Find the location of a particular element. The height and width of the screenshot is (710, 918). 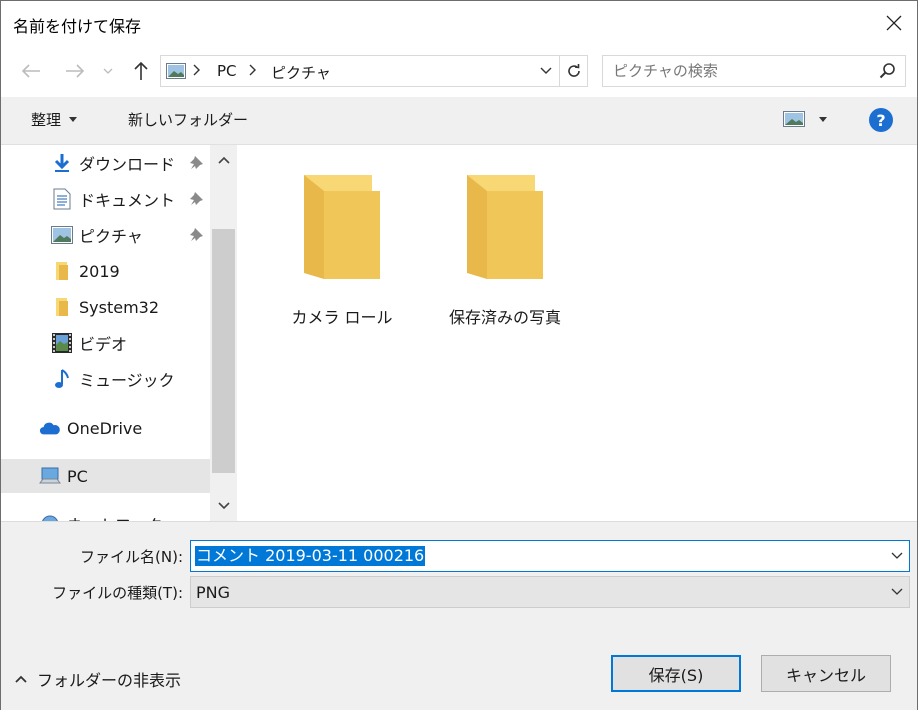

folder-item: カメラ ロール is located at coordinates (342, 250).